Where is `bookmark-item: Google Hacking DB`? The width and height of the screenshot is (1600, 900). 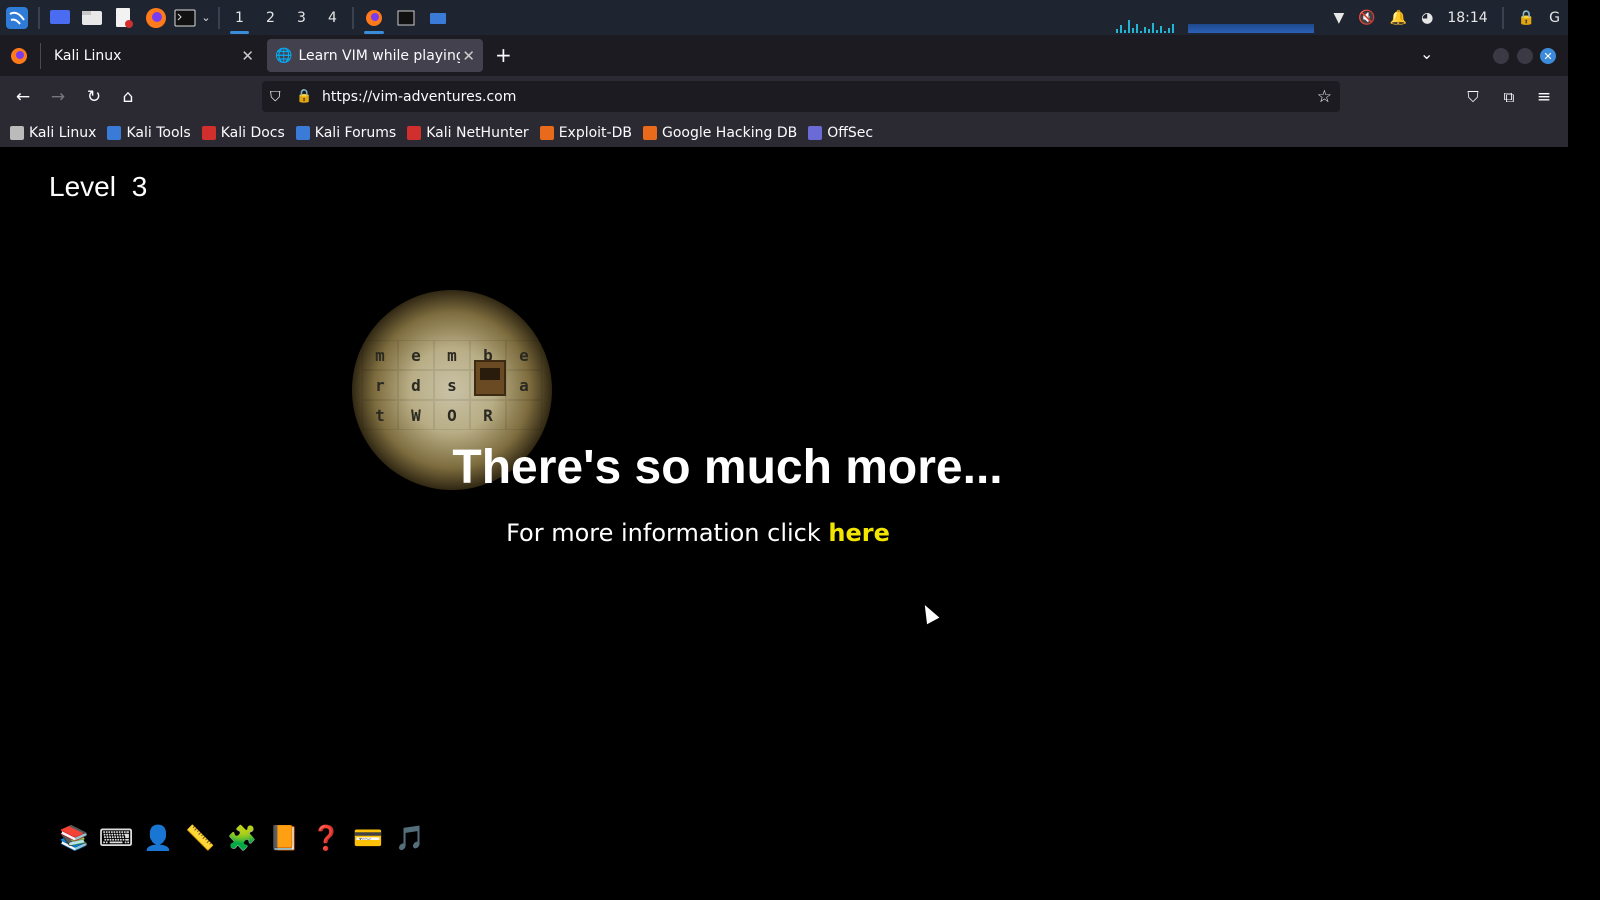 bookmark-item: Google Hacking DB is located at coordinates (720, 132).